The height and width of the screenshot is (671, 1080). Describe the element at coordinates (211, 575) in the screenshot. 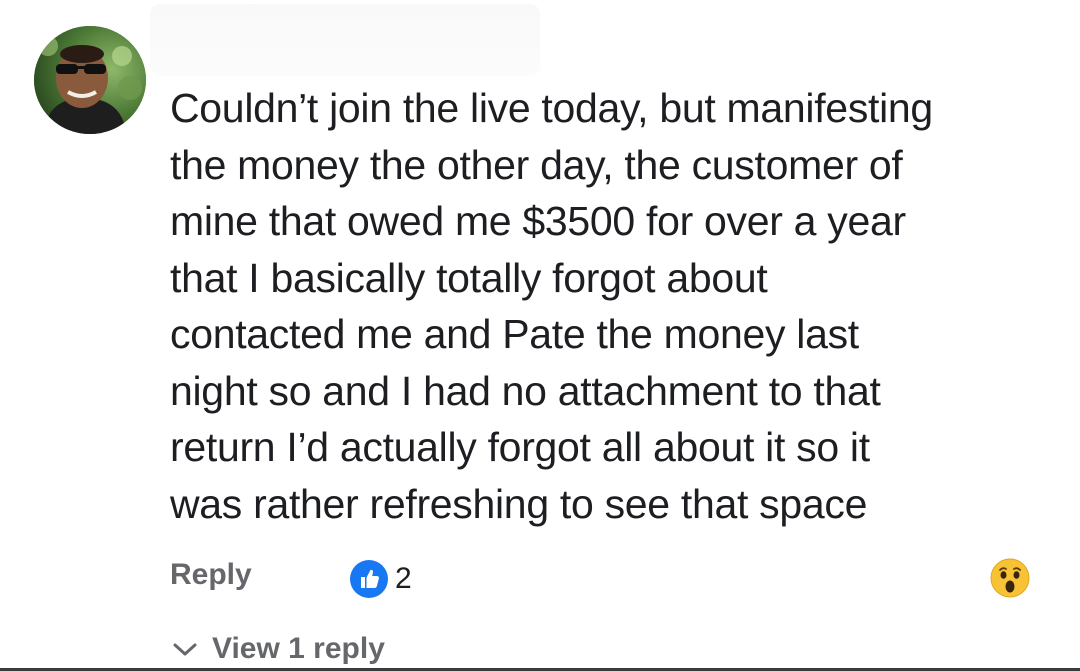

I see `reply-button: Reply` at that location.